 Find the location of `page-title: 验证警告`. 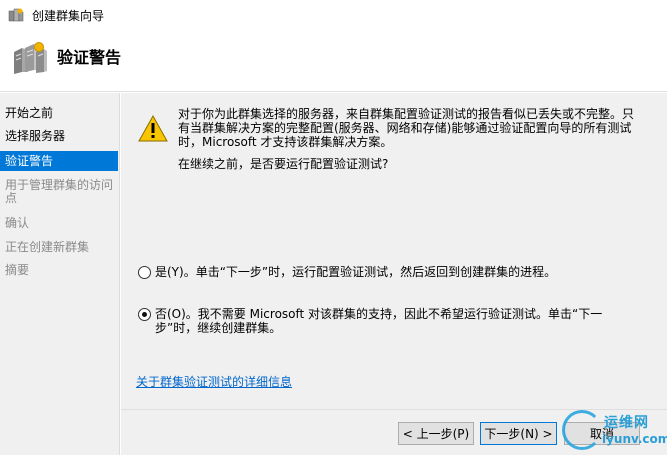

page-title: 验证警告 is located at coordinates (89, 57).